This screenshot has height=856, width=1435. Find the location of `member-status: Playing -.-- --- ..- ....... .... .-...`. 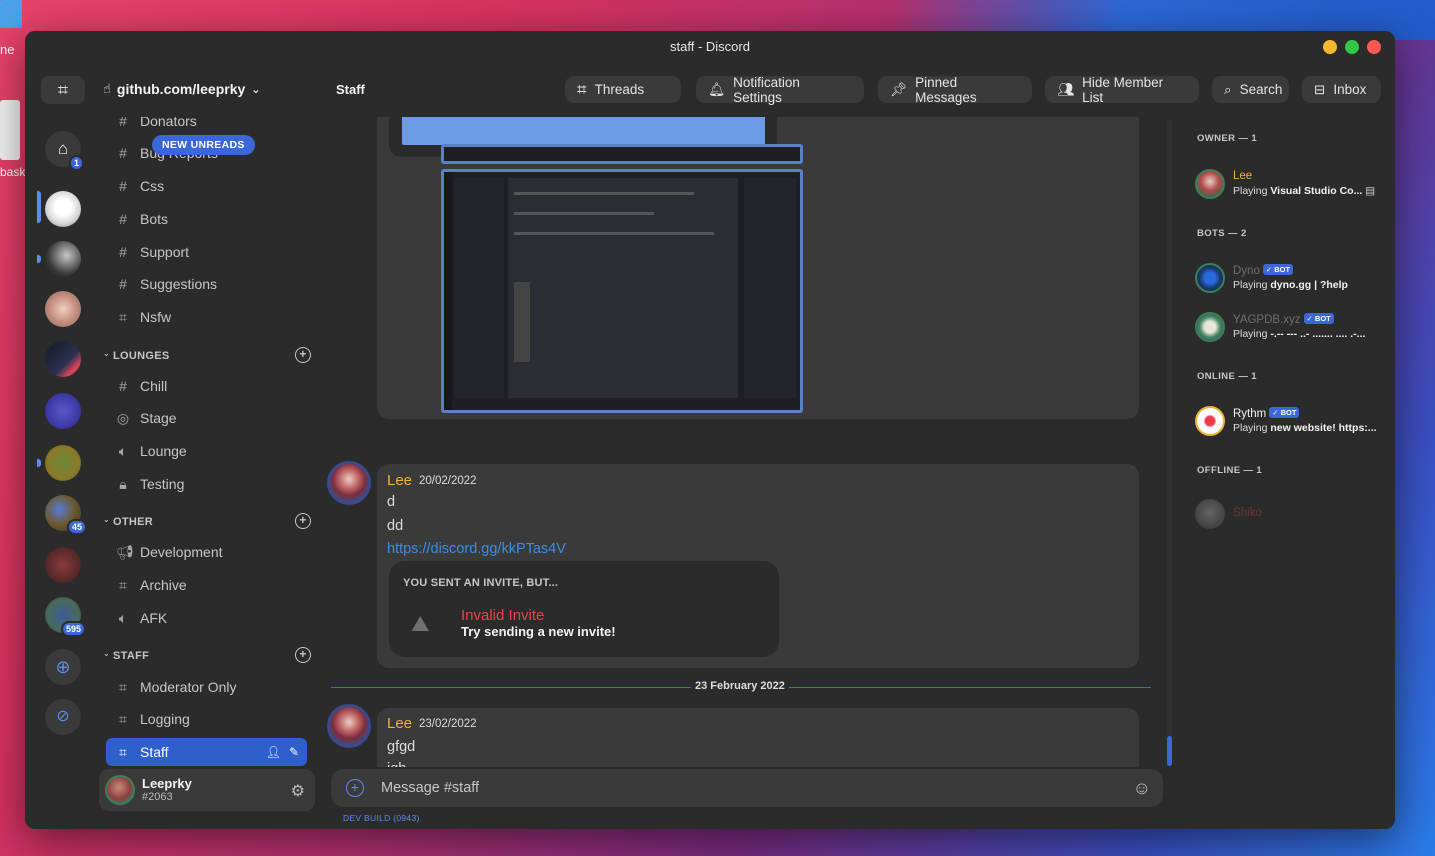

member-status: Playing -.-- --- ..- ....... .... .-... is located at coordinates (1299, 334).